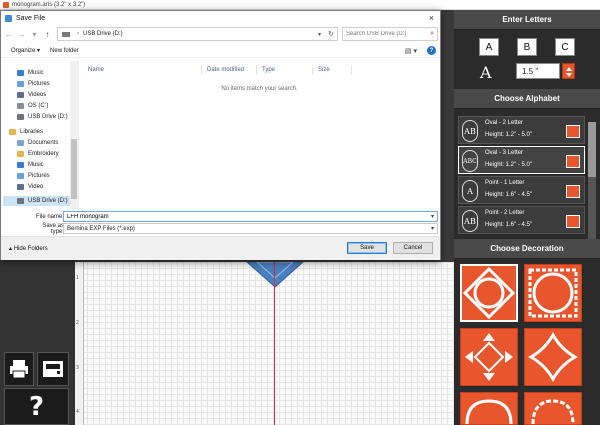 This screenshot has width=600, height=425. Describe the element at coordinates (74, 135) in the screenshot. I see `navigation-scrollbar` at that location.